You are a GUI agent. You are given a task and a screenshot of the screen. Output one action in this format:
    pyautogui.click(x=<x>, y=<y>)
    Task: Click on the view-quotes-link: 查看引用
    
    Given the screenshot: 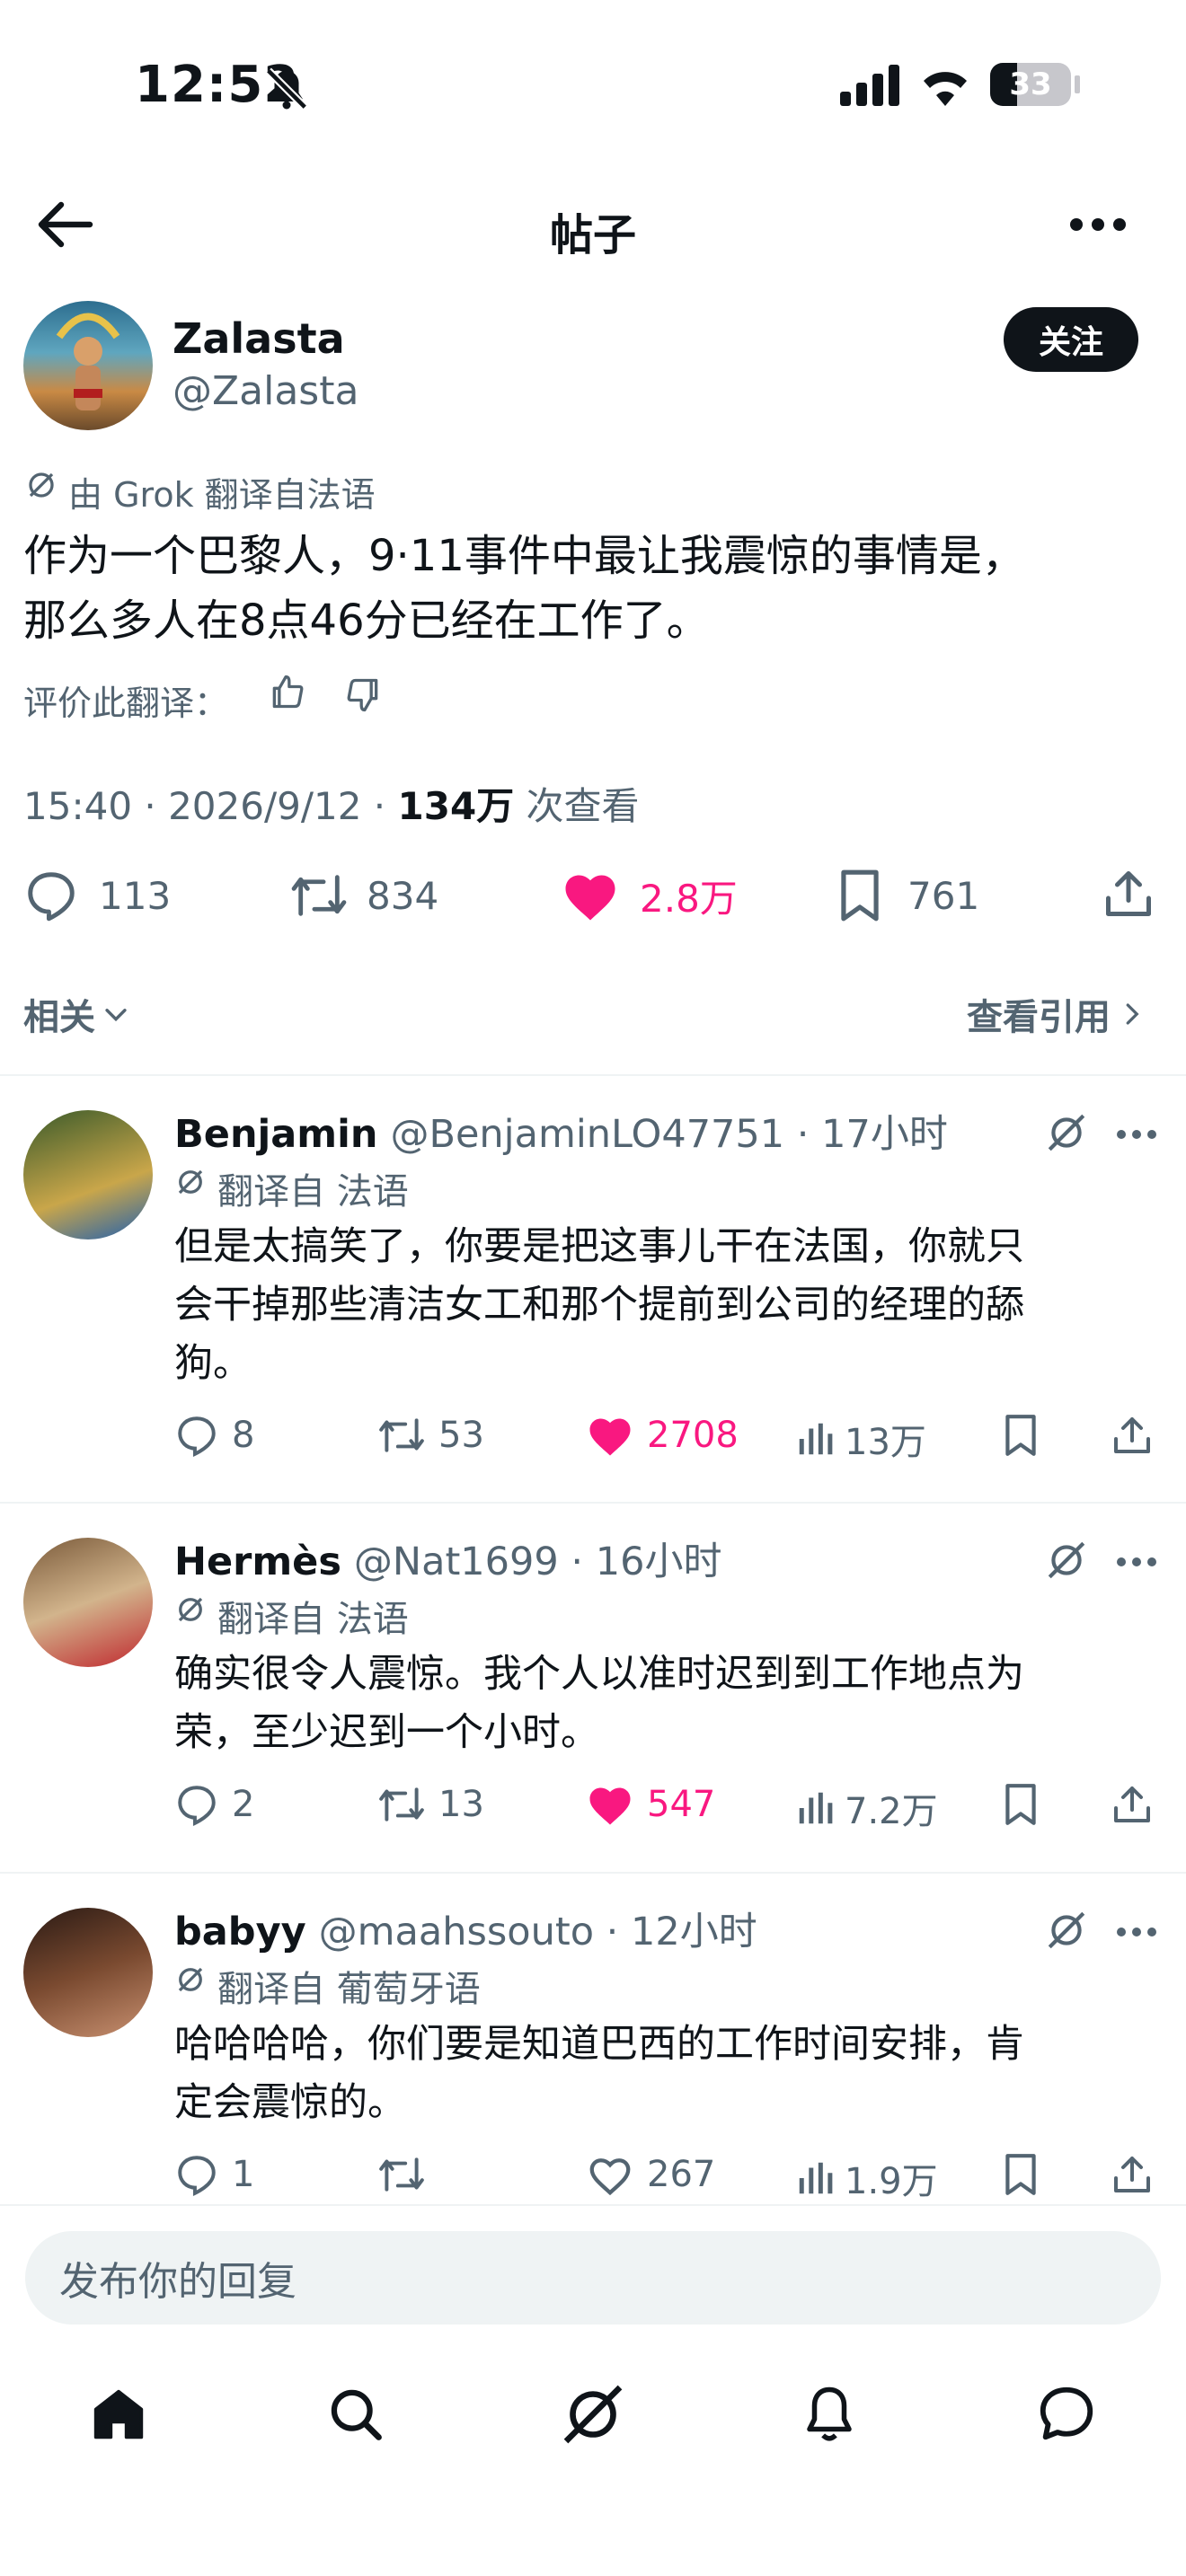 What is the action you would take?
    pyautogui.click(x=1056, y=1014)
    